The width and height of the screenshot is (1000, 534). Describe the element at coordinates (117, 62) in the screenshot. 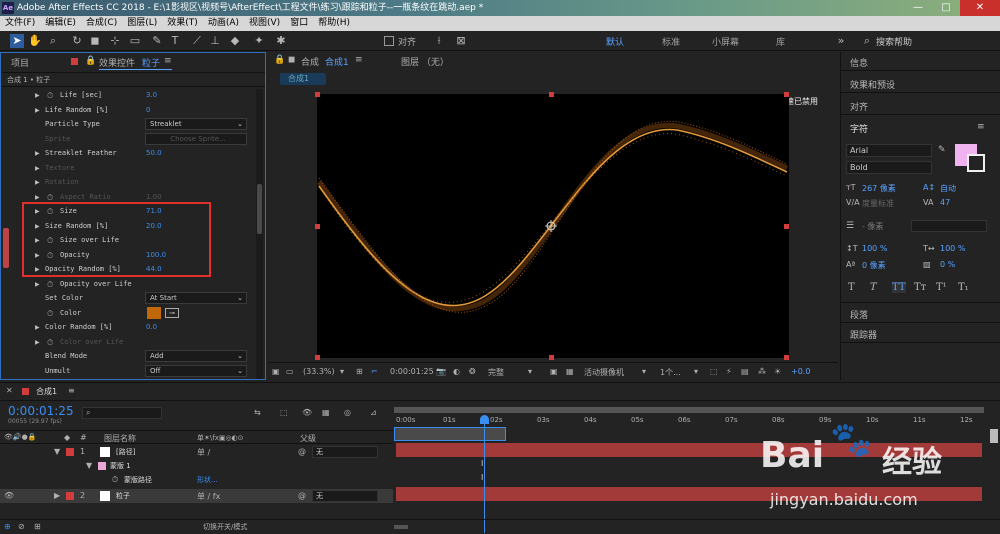

I see `tab-effect-controls: 效果控件` at that location.